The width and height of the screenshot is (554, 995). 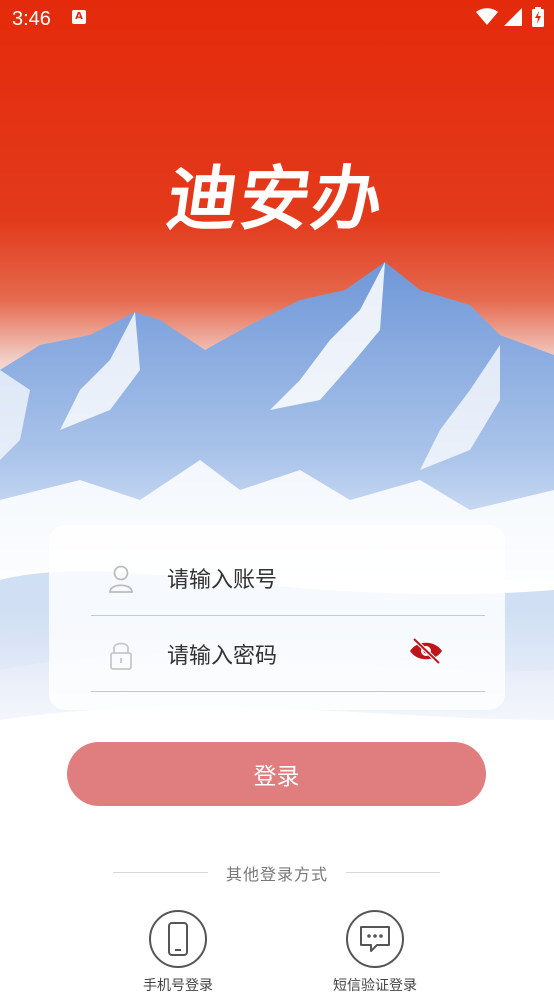 I want to click on account-field-row, so click(x=288, y=578).